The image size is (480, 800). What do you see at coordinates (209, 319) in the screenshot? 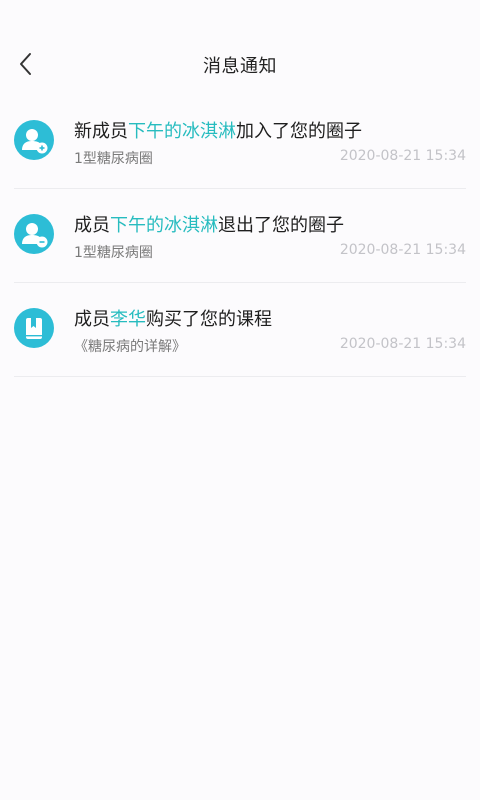
I see `title-suffix: 购买了您的课程` at bounding box center [209, 319].